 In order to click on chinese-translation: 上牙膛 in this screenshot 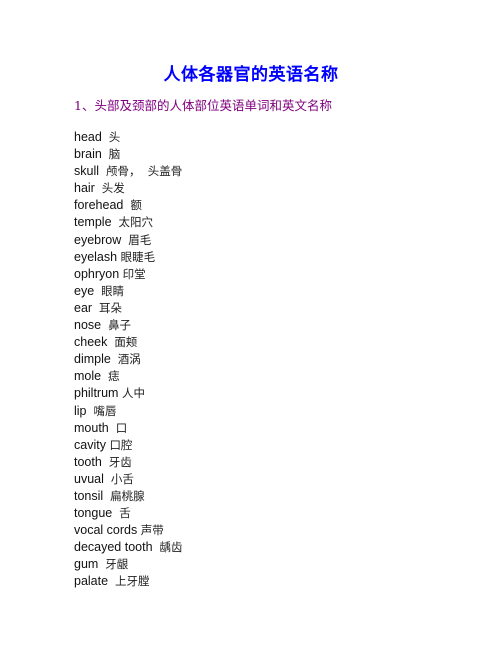, I will do `click(132, 581)`.